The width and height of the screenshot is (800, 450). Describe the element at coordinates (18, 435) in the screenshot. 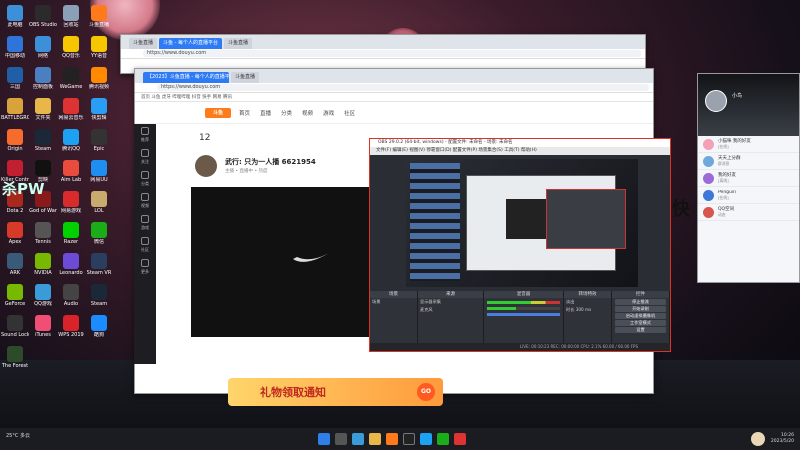

I see `weather-widget: 25°C 多云` at that location.